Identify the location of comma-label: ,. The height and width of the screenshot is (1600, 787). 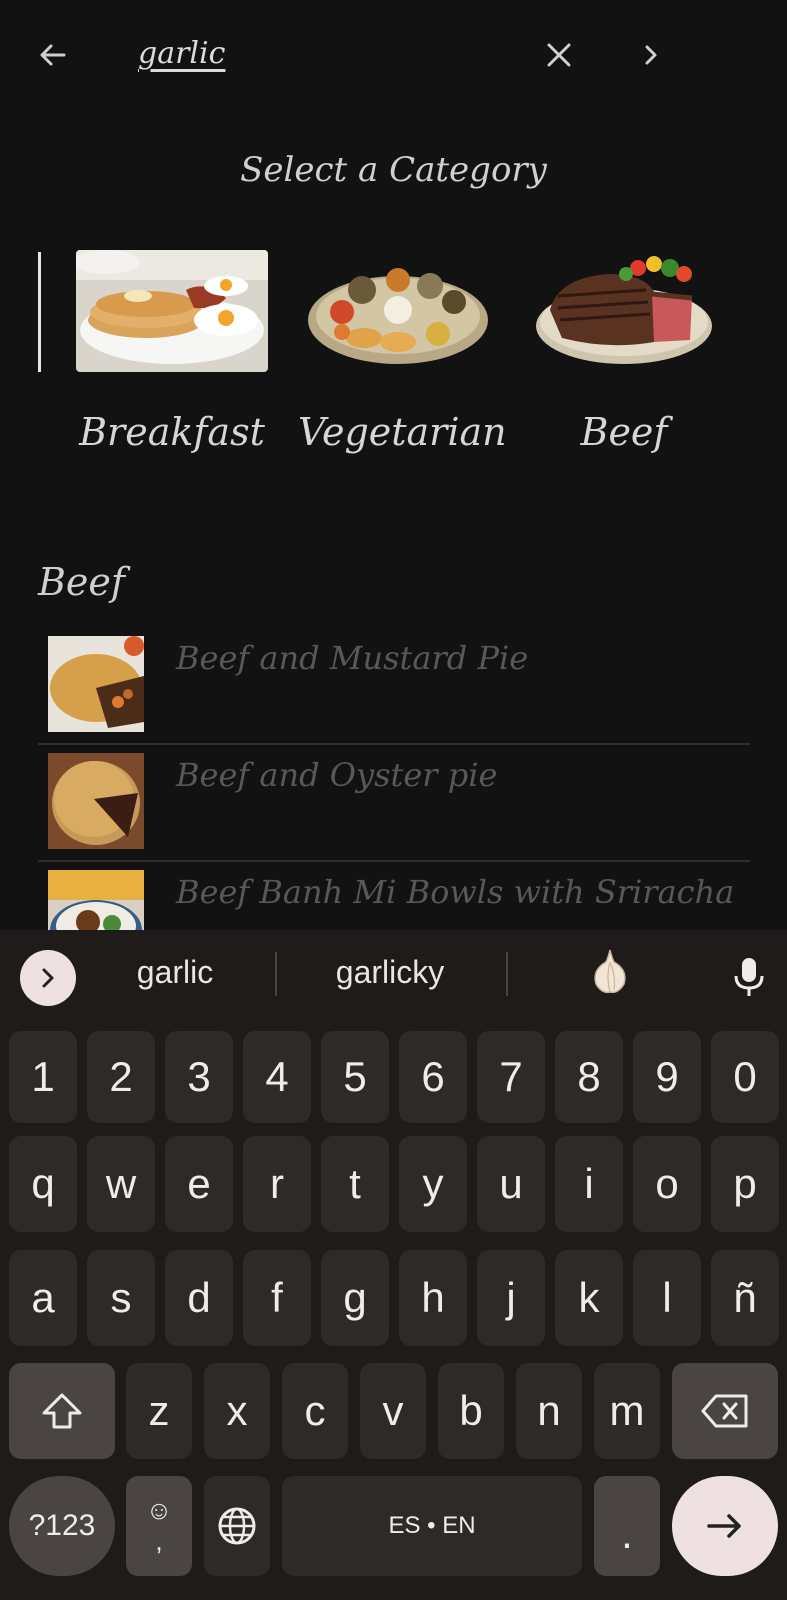
(159, 1541).